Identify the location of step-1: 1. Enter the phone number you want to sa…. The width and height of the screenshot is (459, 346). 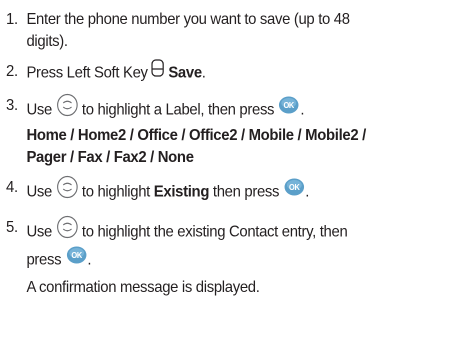
(215, 30).